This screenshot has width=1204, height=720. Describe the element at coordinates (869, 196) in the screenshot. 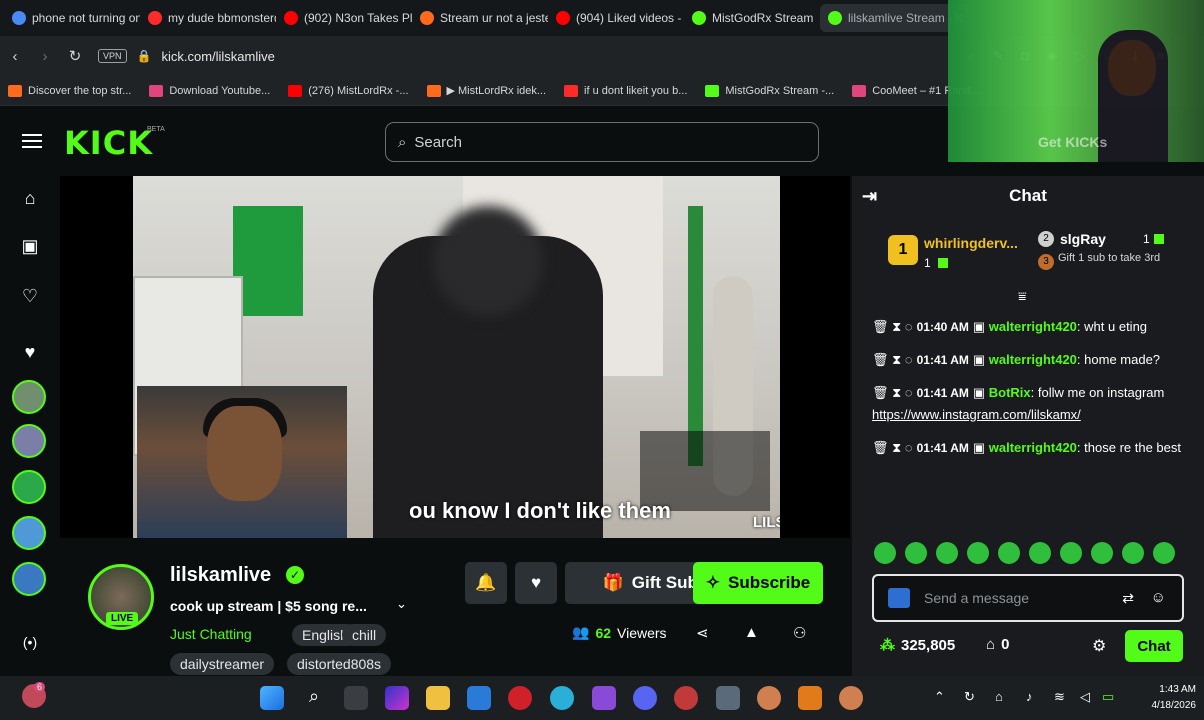

I see `collapse-chat-icon: ⇥` at that location.